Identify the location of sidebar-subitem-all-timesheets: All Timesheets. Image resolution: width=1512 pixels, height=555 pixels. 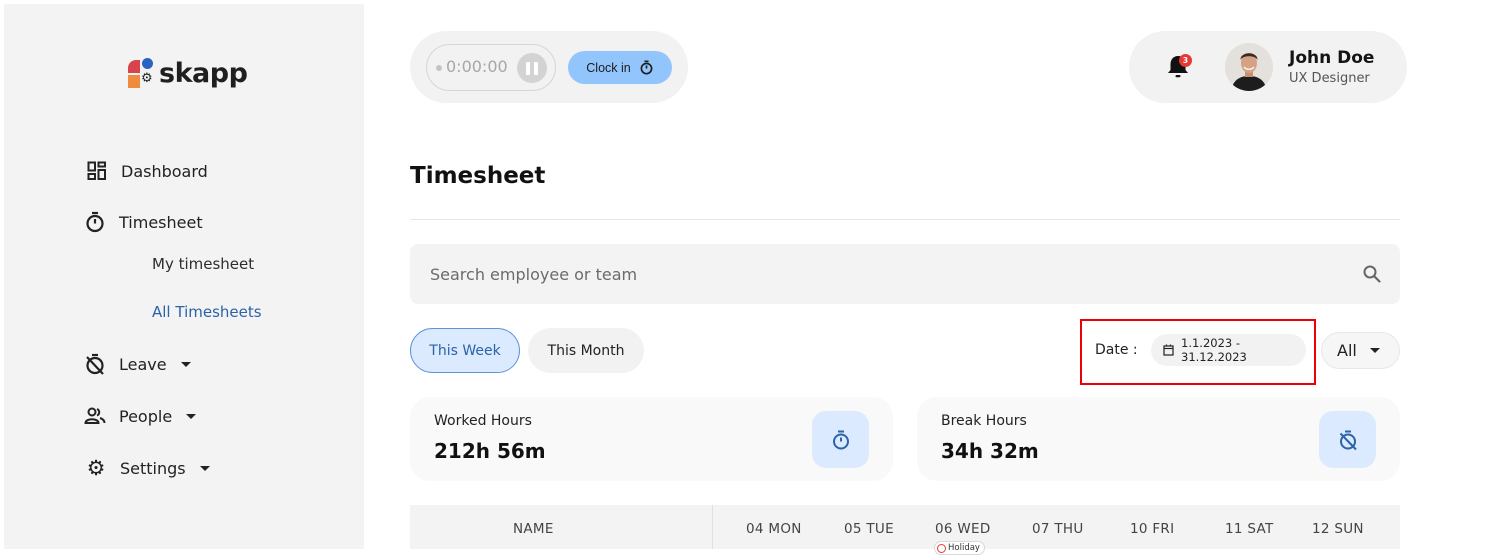
(207, 312).